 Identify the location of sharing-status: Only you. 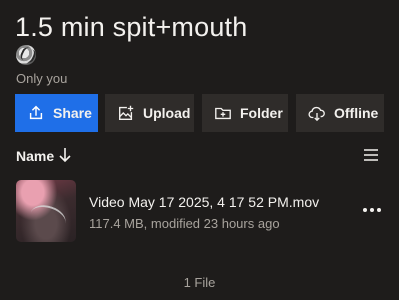
(42, 78).